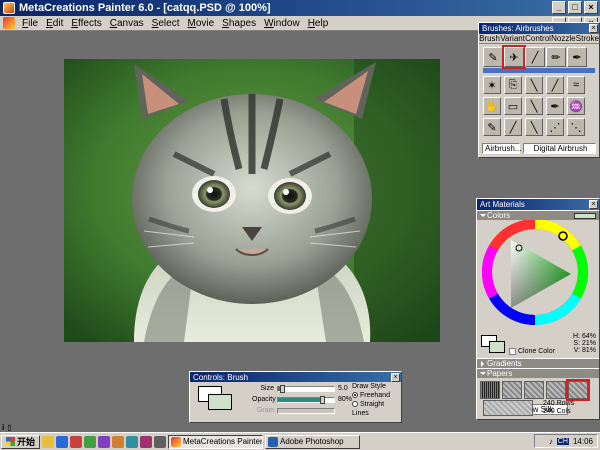 Image resolution: width=600 pixels, height=450 pixels. I want to click on paper-library, so click(538, 390).